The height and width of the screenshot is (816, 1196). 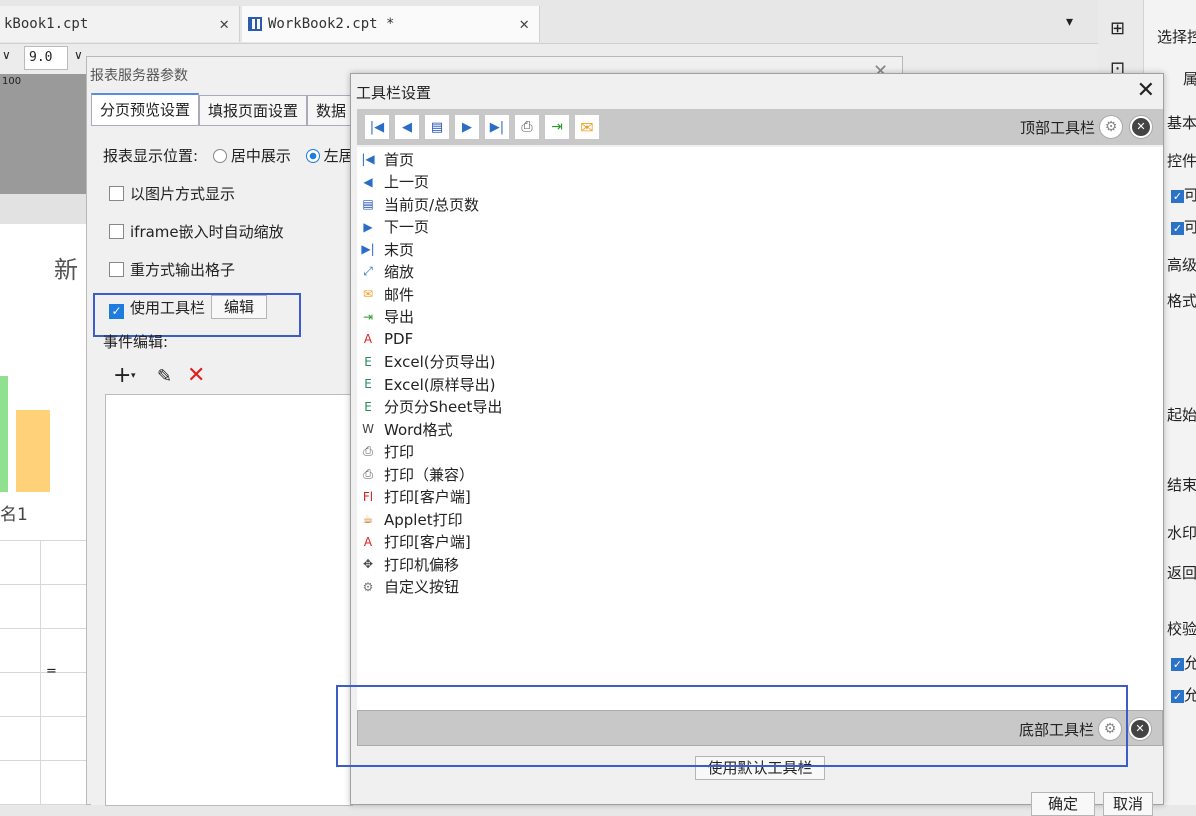 What do you see at coordinates (386, 249) in the screenshot?
I see `toolbar-item: ▶| 末页` at bounding box center [386, 249].